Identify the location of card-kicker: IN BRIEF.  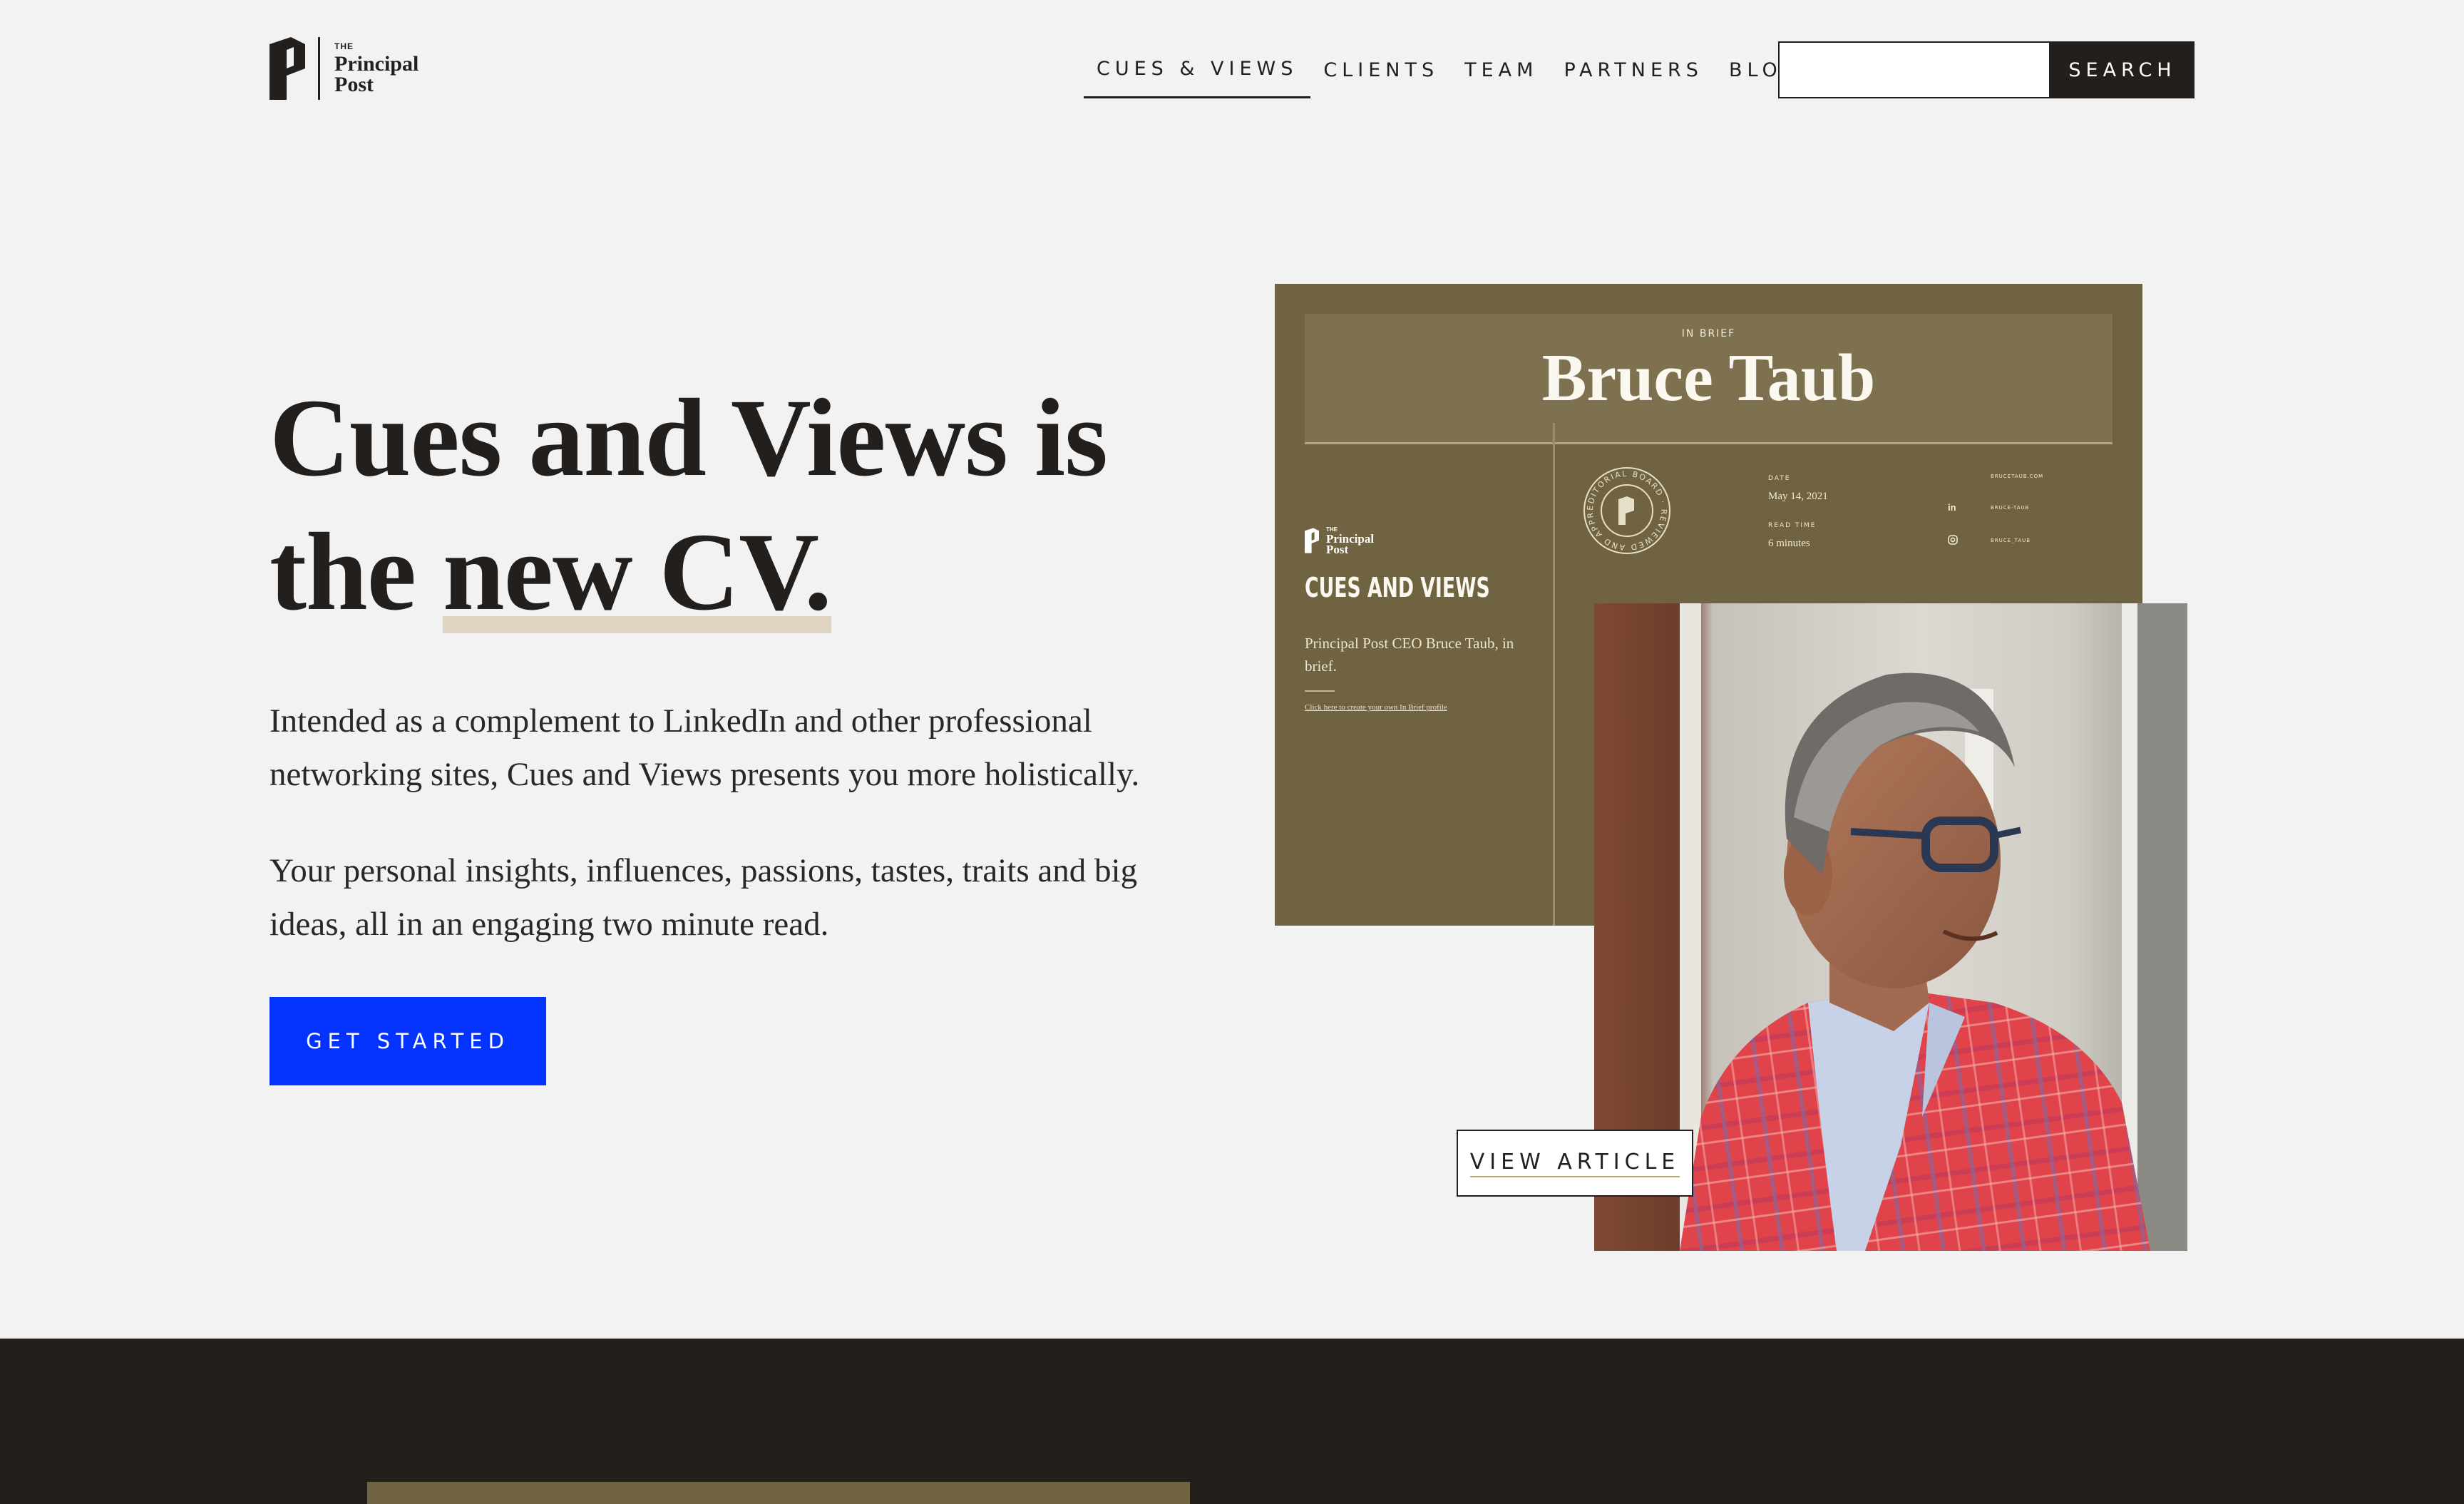
(1708, 333).